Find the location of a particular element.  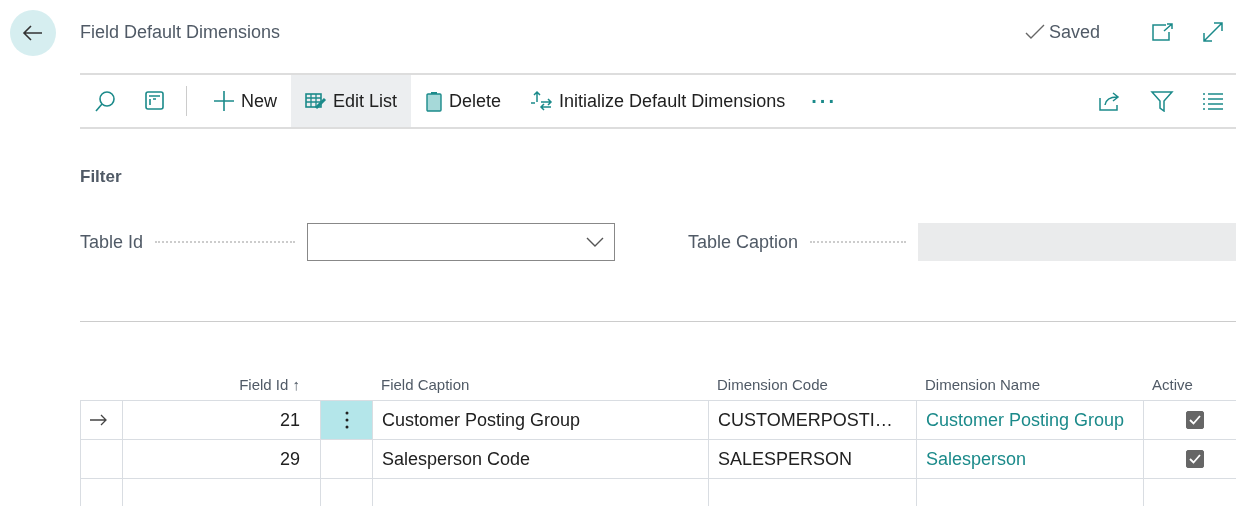

action-button: New is located at coordinates (245, 101).